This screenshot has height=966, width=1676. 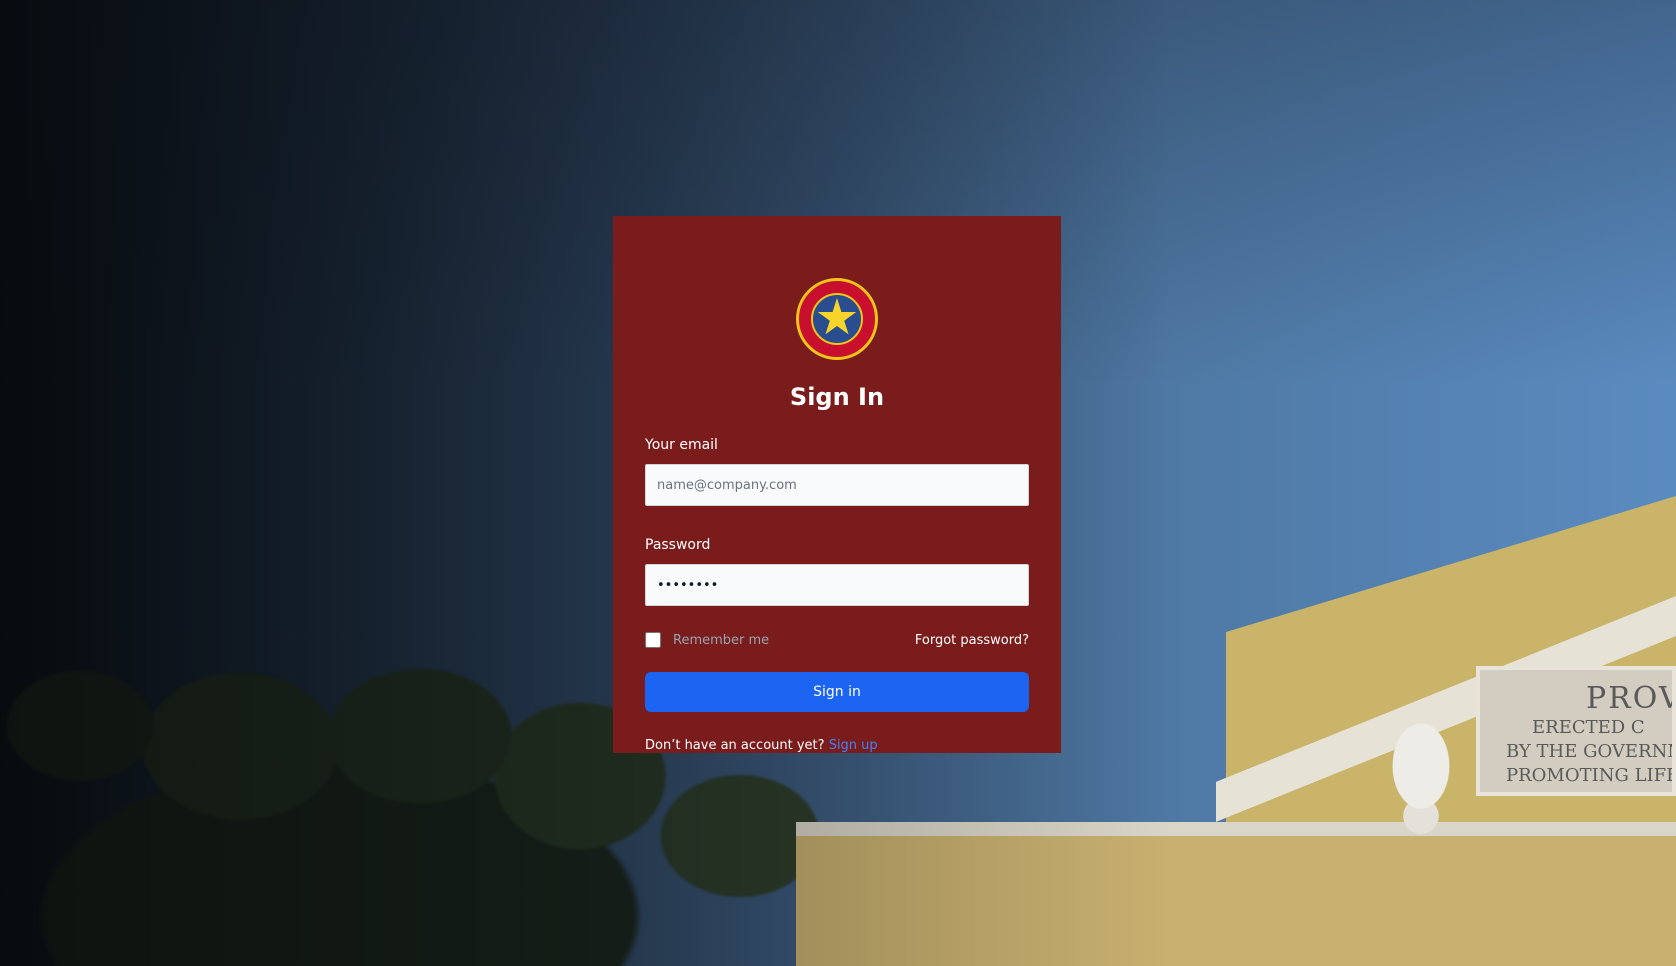 I want to click on plaque-line-3: BY THE GOVERNM, so click(x=1591, y=751).